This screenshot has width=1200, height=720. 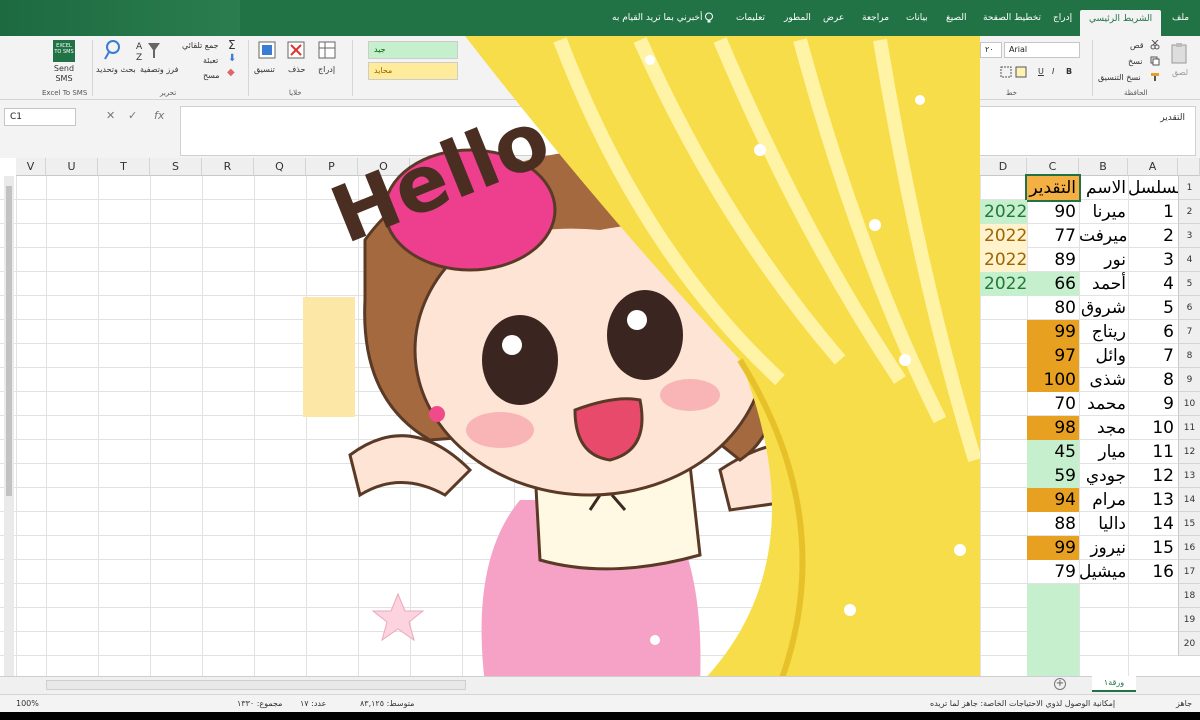 I want to click on row-header: 2, so click(x=1189, y=212).